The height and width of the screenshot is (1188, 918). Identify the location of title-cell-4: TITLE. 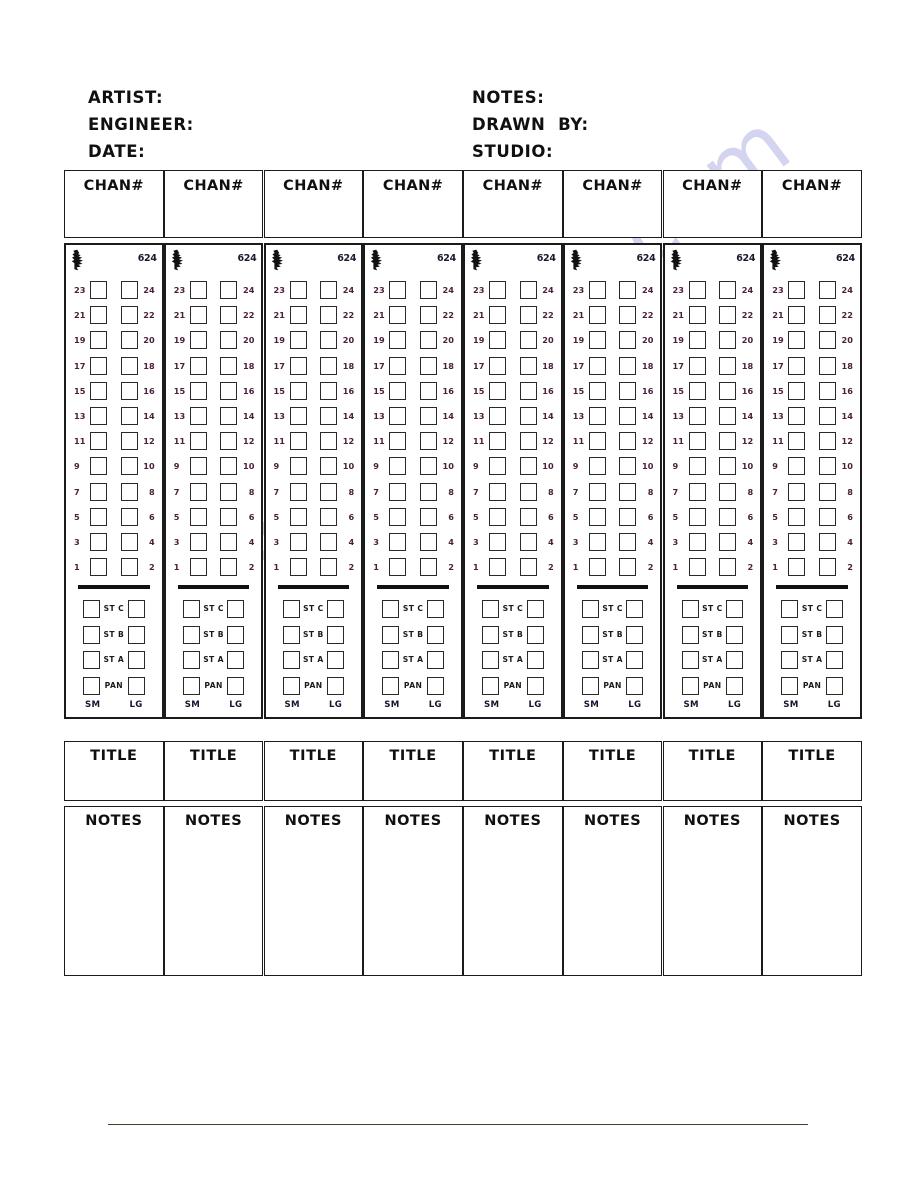
(413, 771).